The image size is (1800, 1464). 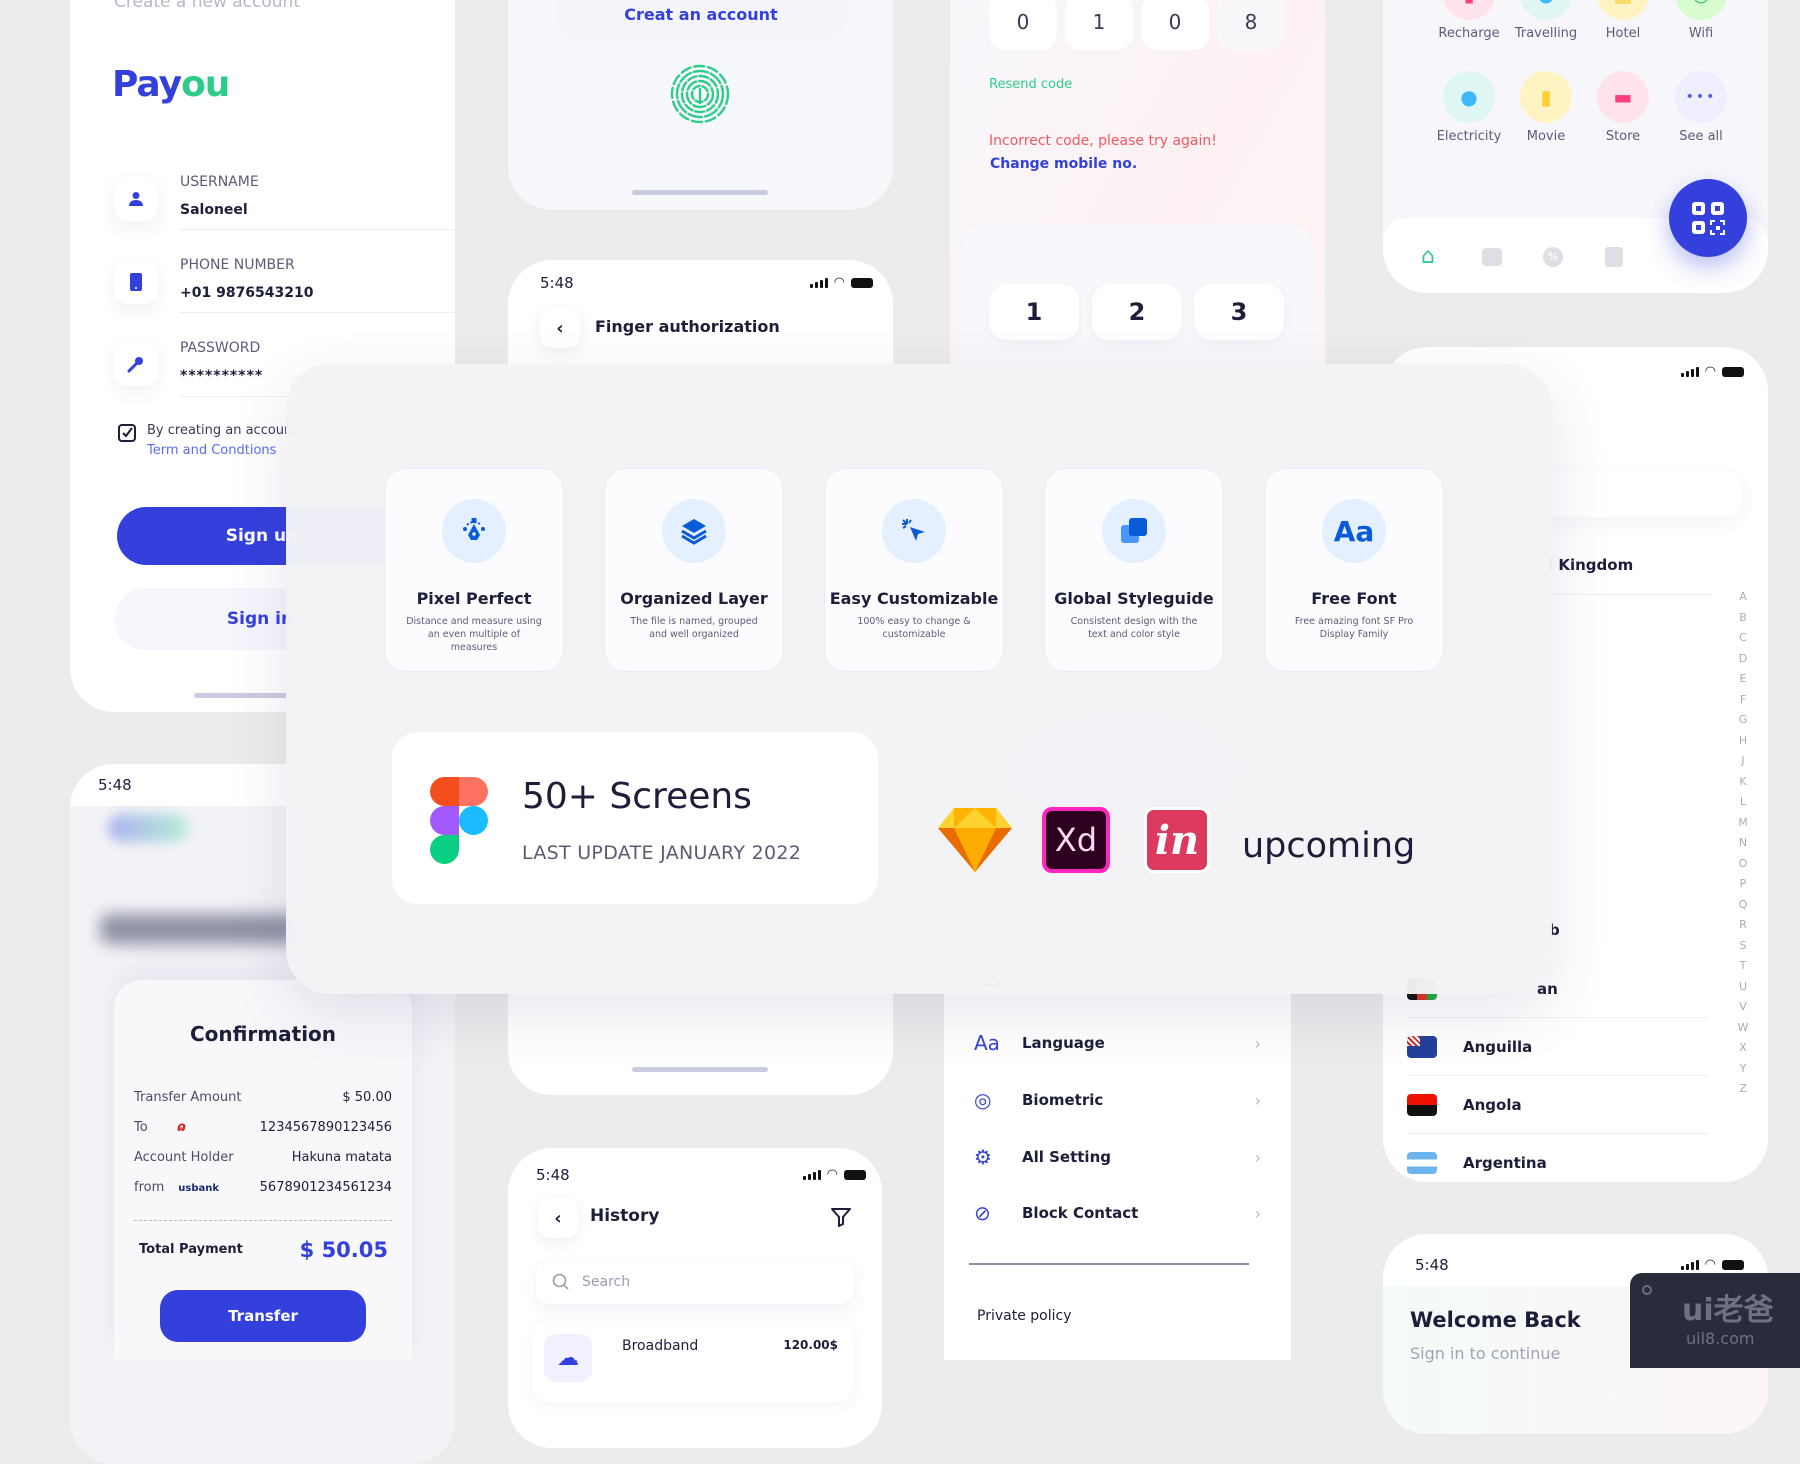 What do you see at coordinates (1743, 905) in the screenshot?
I see `alphabet-letter: Q` at bounding box center [1743, 905].